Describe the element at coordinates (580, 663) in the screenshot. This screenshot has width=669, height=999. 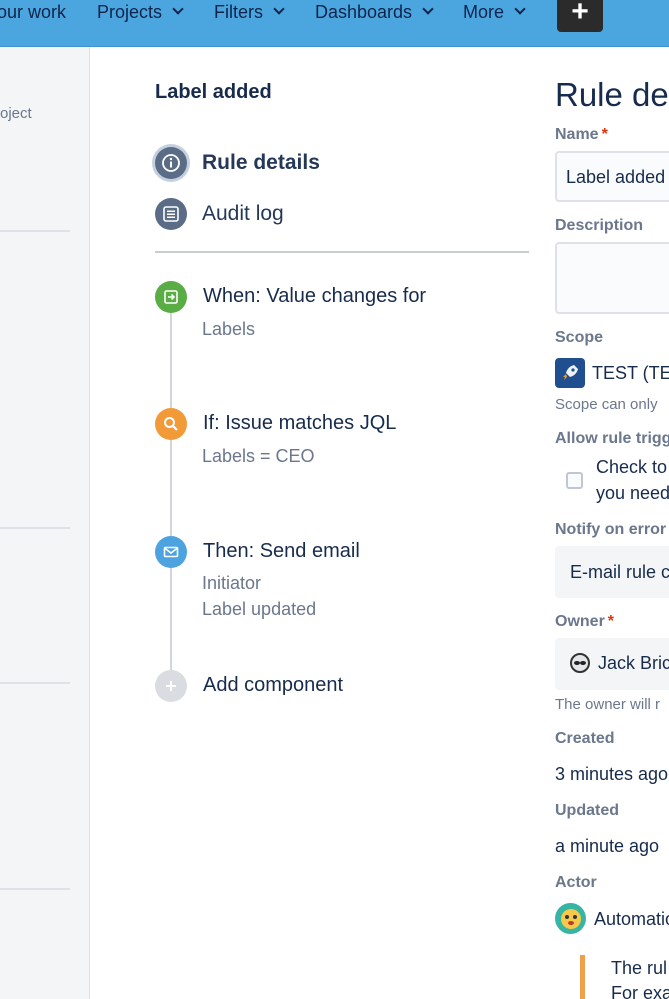
I see `avatar` at that location.